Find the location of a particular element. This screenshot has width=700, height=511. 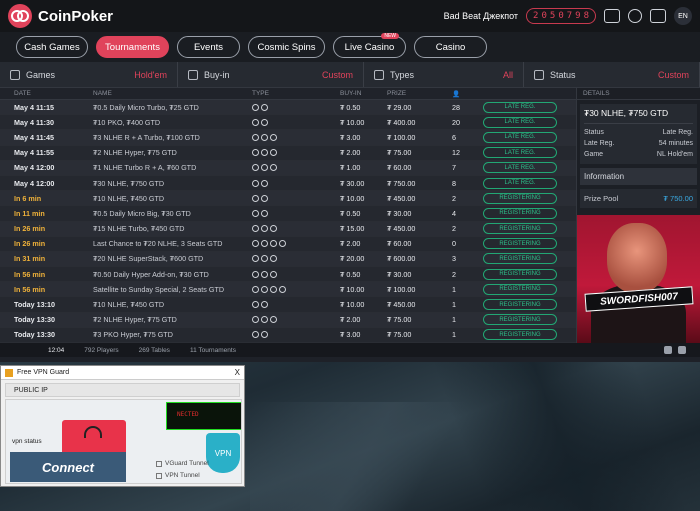

row-buyin: ₮ 1.00 is located at coordinates (350, 168).